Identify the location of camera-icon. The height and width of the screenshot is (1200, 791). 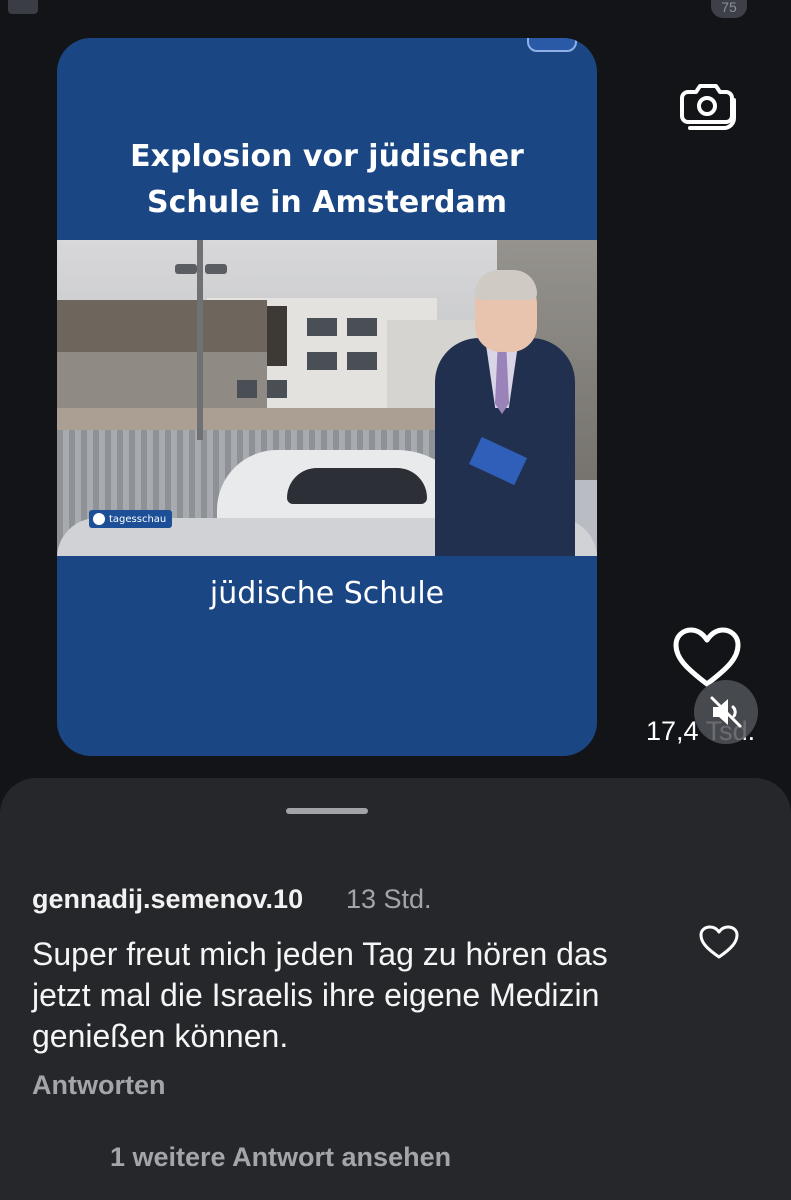
(708, 102).